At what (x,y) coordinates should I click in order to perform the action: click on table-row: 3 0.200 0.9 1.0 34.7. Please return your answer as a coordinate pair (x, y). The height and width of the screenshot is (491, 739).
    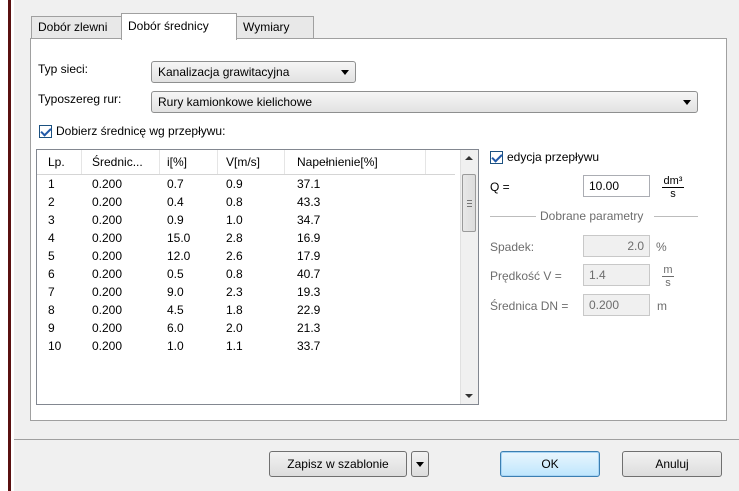
    Looking at the image, I should click on (246, 222).